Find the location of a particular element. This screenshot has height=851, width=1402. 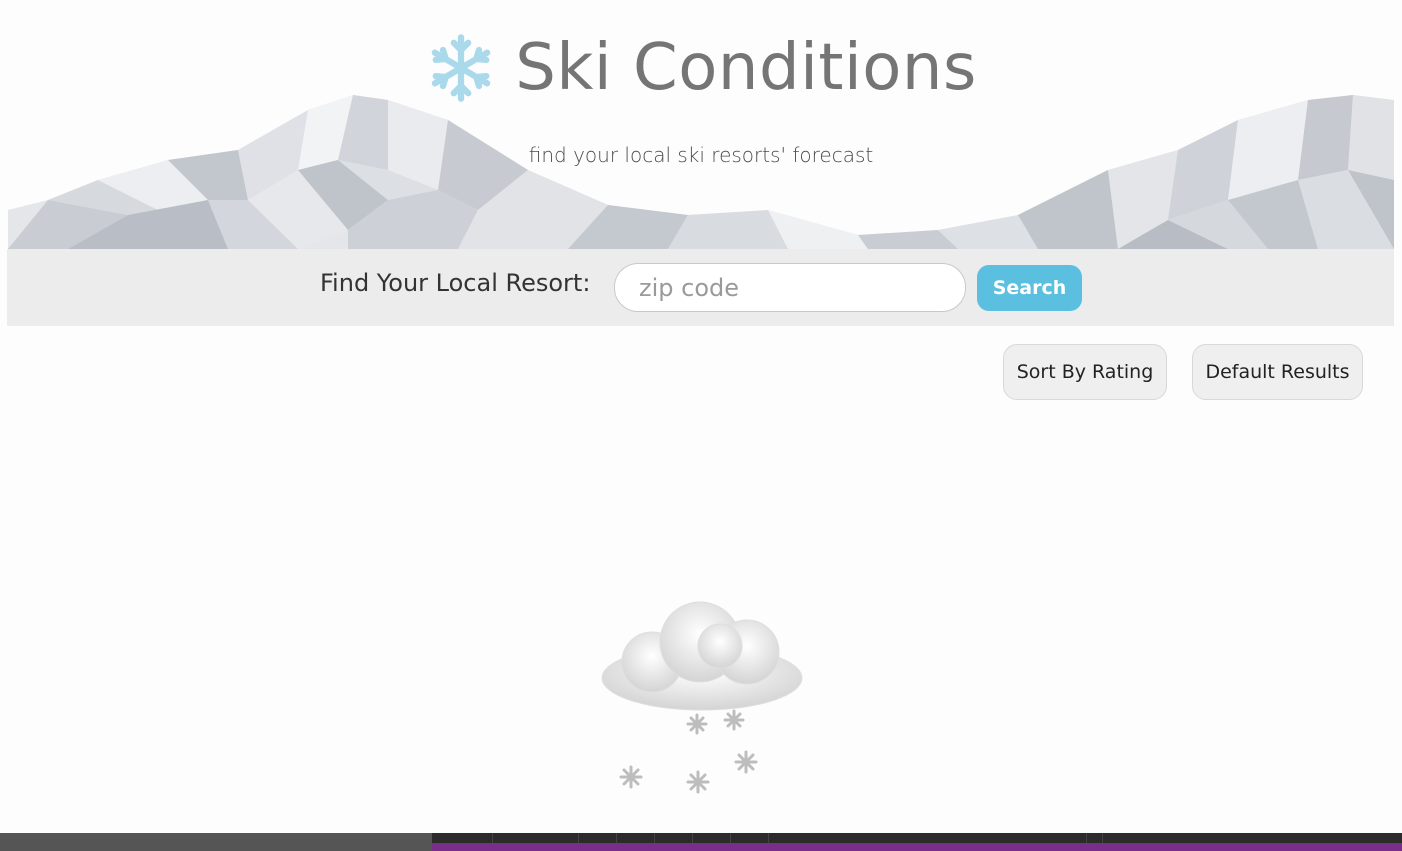

page-title: Ski Conditions is located at coordinates (746, 68).